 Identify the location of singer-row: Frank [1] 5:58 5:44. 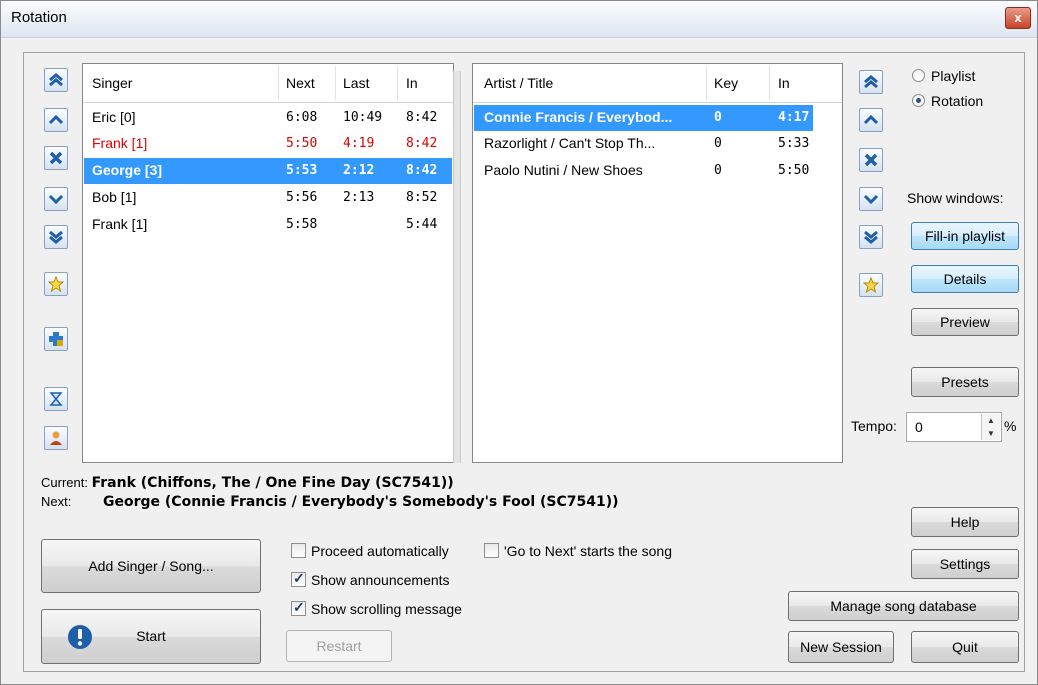
(268, 225).